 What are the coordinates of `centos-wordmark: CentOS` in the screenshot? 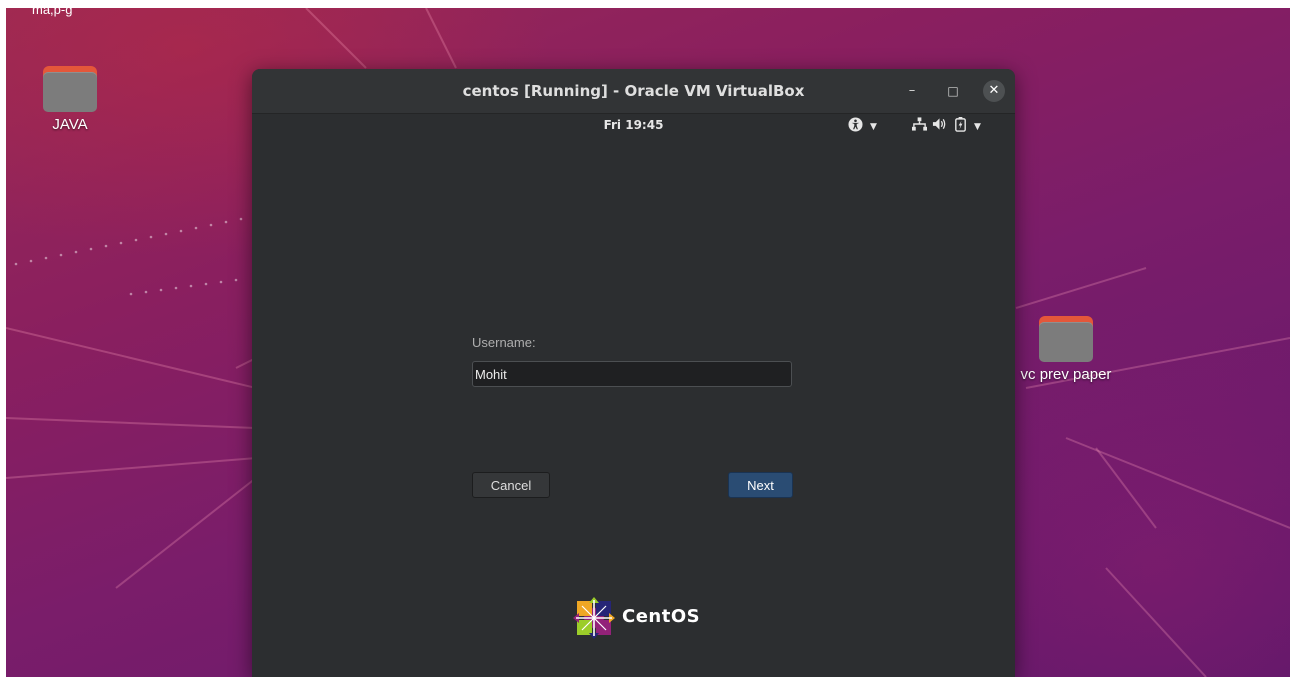 It's located at (661, 616).